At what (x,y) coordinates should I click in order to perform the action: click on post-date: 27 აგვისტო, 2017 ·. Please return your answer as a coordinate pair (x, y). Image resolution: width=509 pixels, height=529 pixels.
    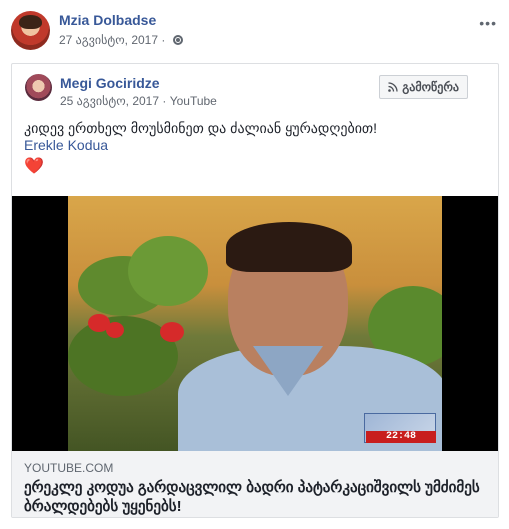
    Looking at the image, I should click on (112, 40).